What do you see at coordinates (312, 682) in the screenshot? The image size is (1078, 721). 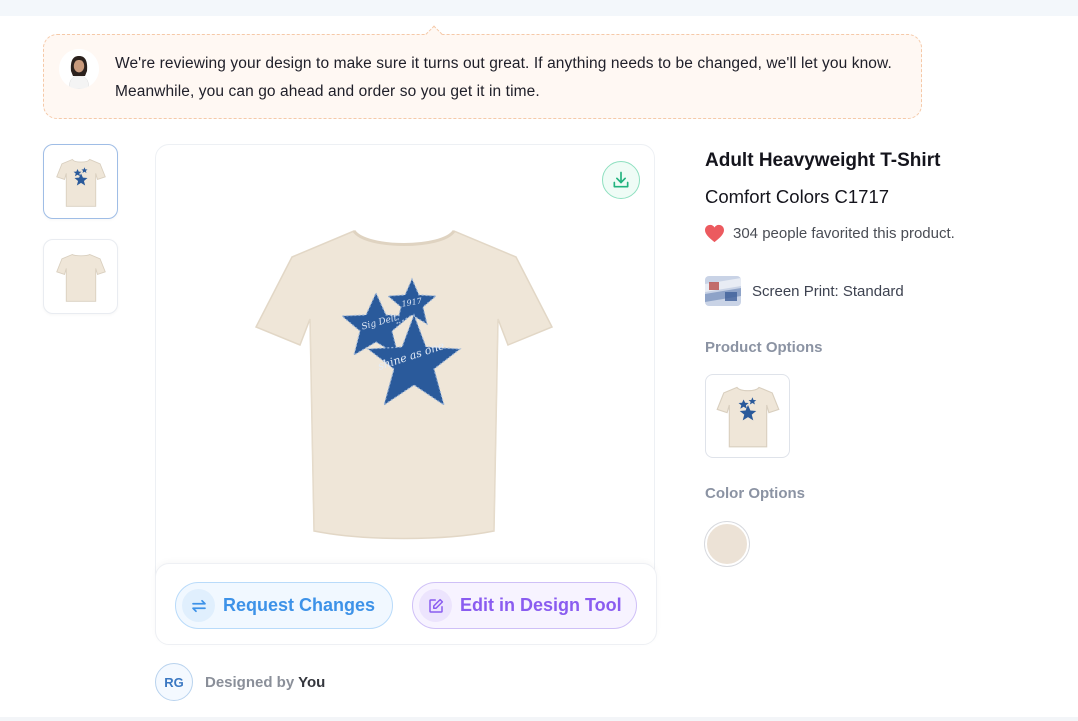 I see `designer-name: You` at bounding box center [312, 682].